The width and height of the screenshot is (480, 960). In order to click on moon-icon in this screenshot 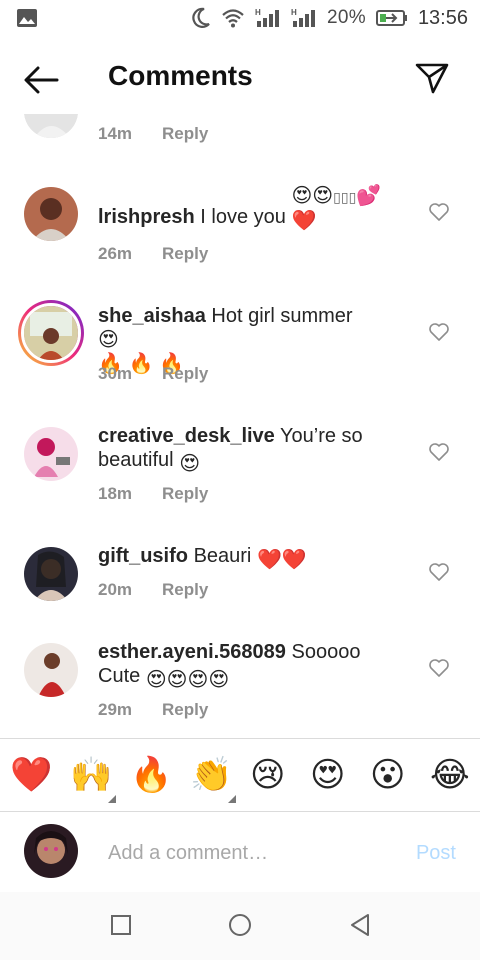, I will do `click(201, 17)`.